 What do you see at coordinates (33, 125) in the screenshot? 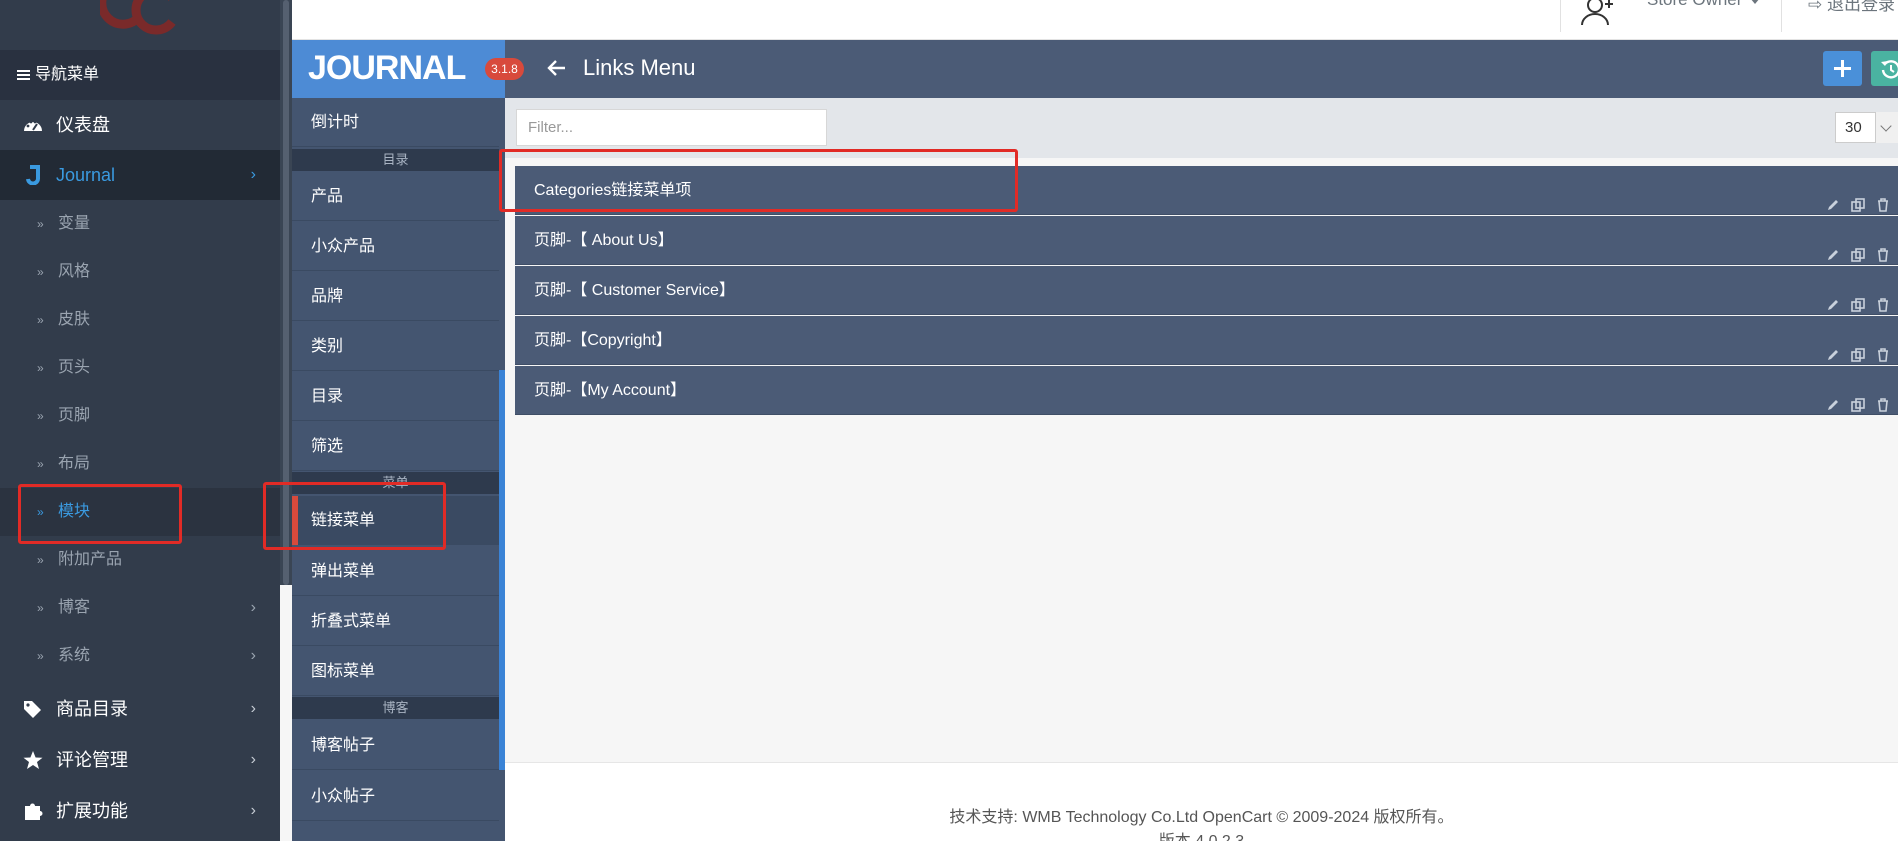
I see `dashboard-icon` at bounding box center [33, 125].